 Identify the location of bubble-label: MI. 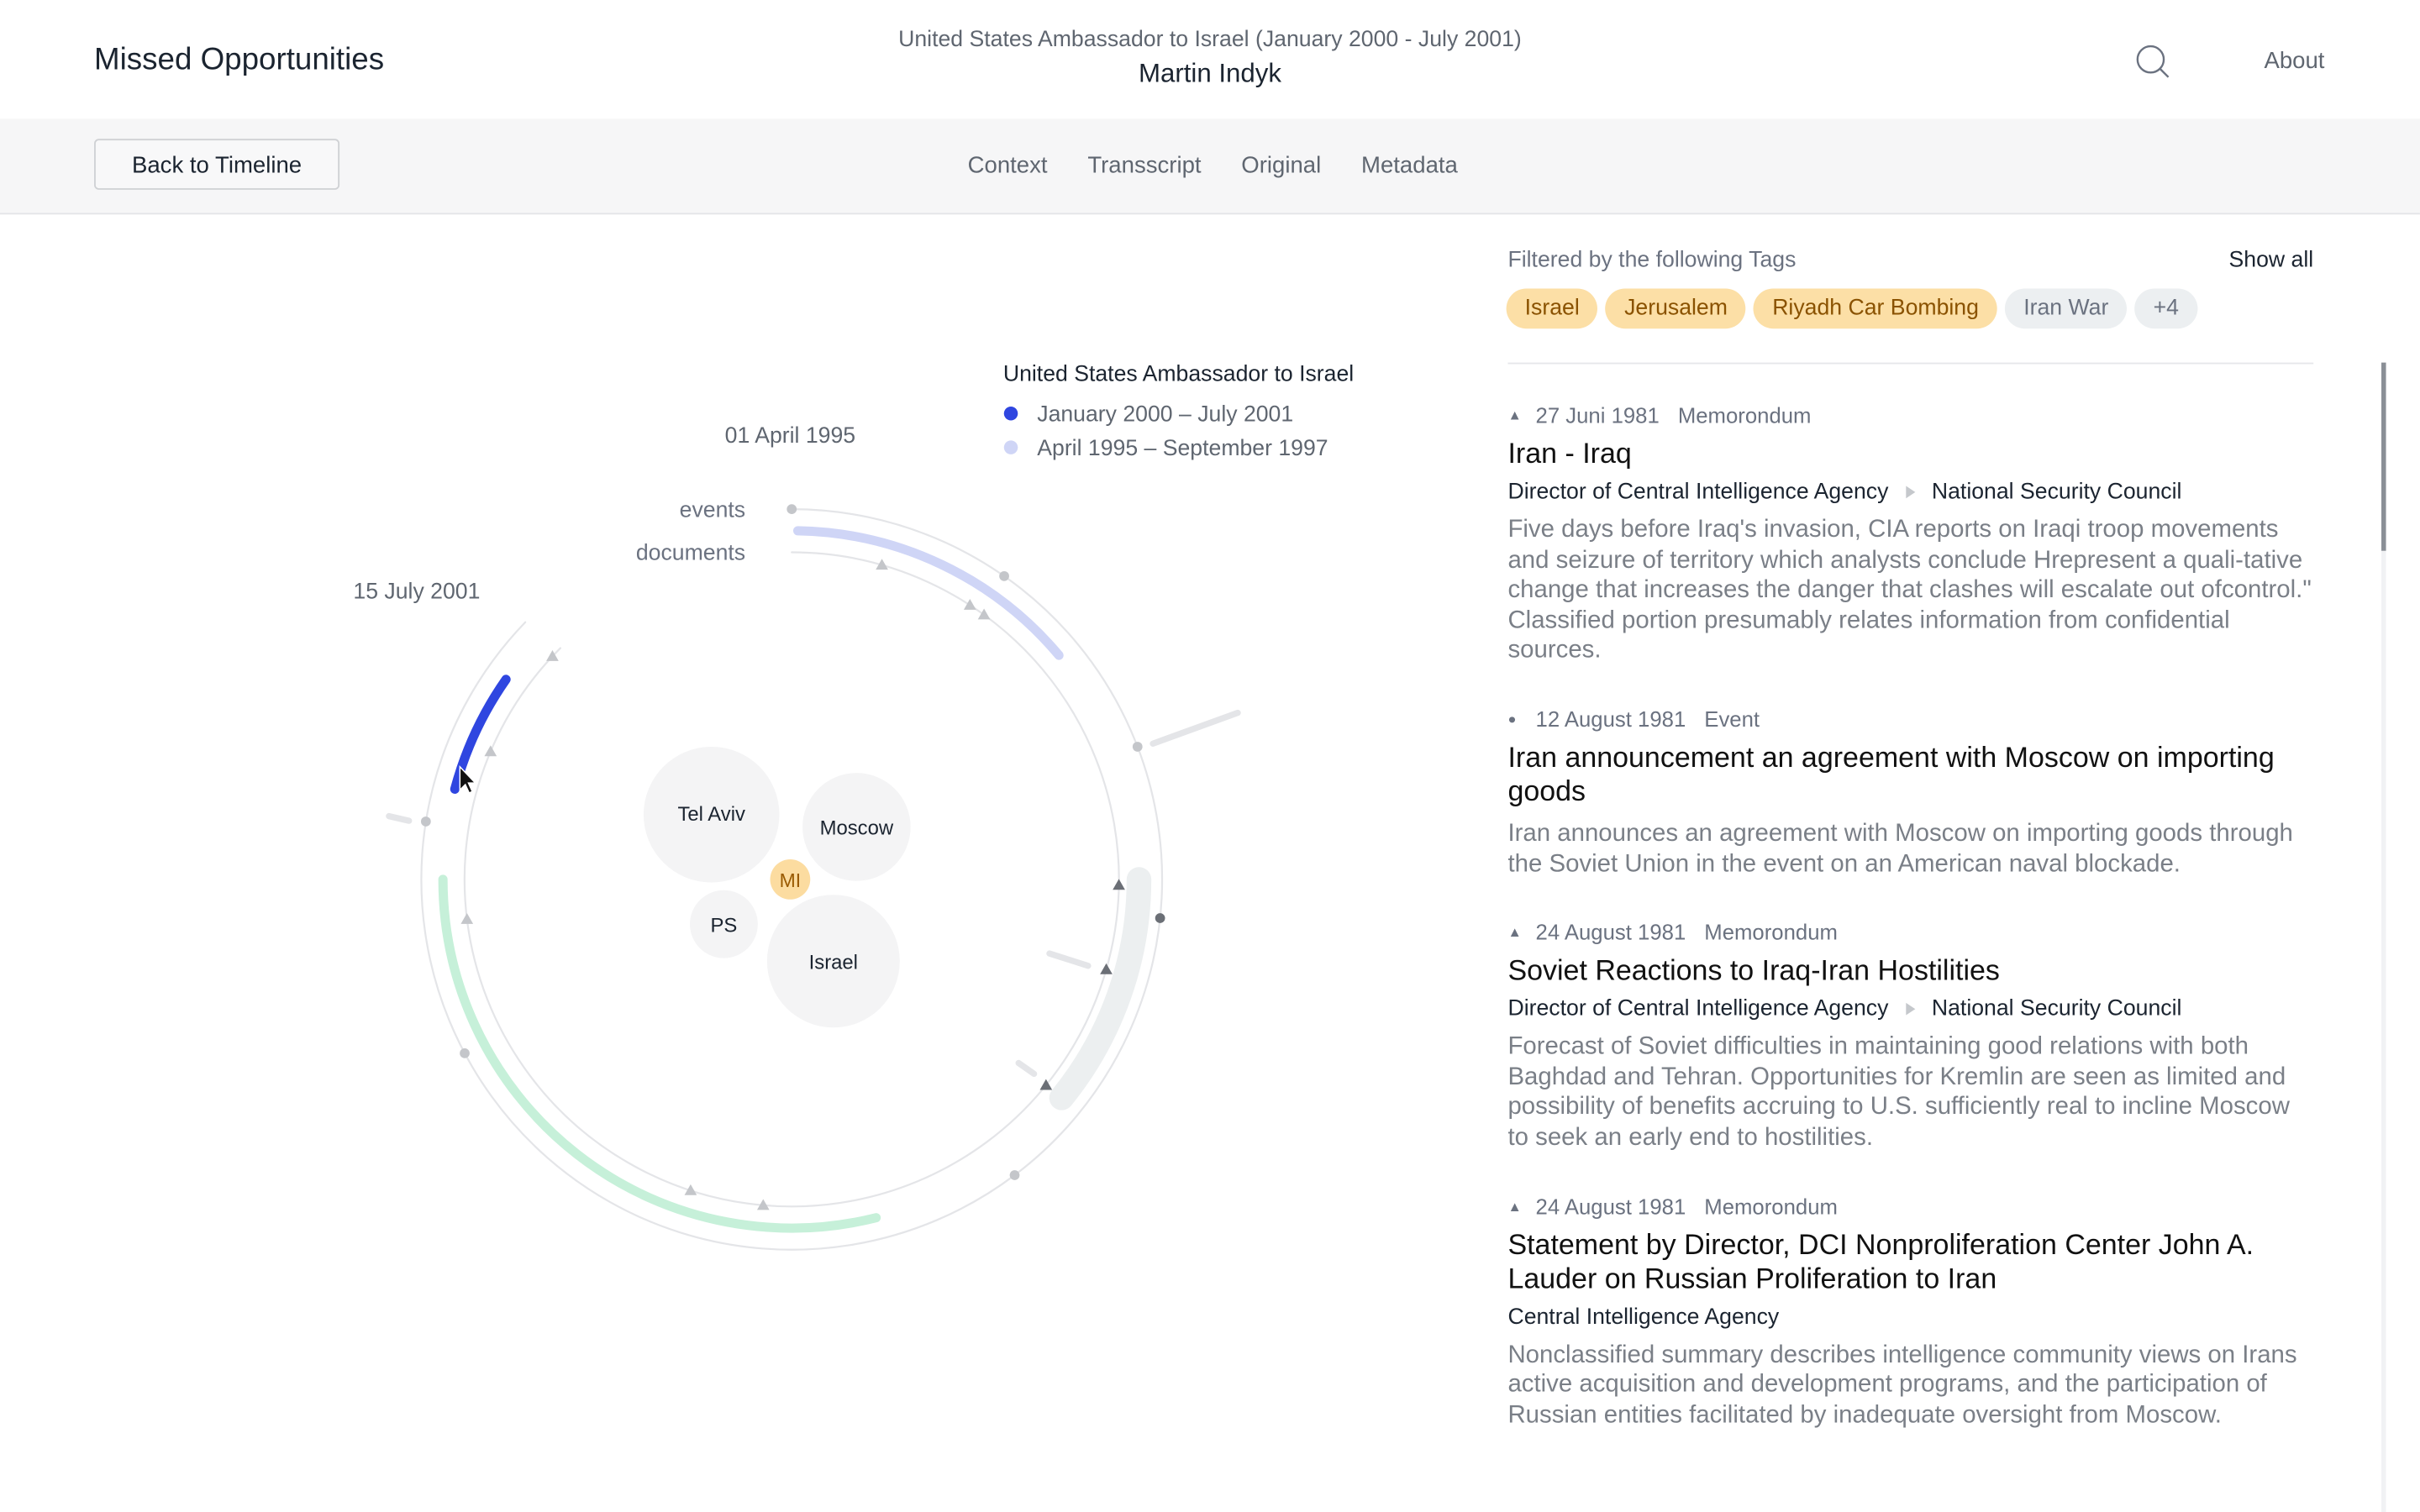
(790, 880).